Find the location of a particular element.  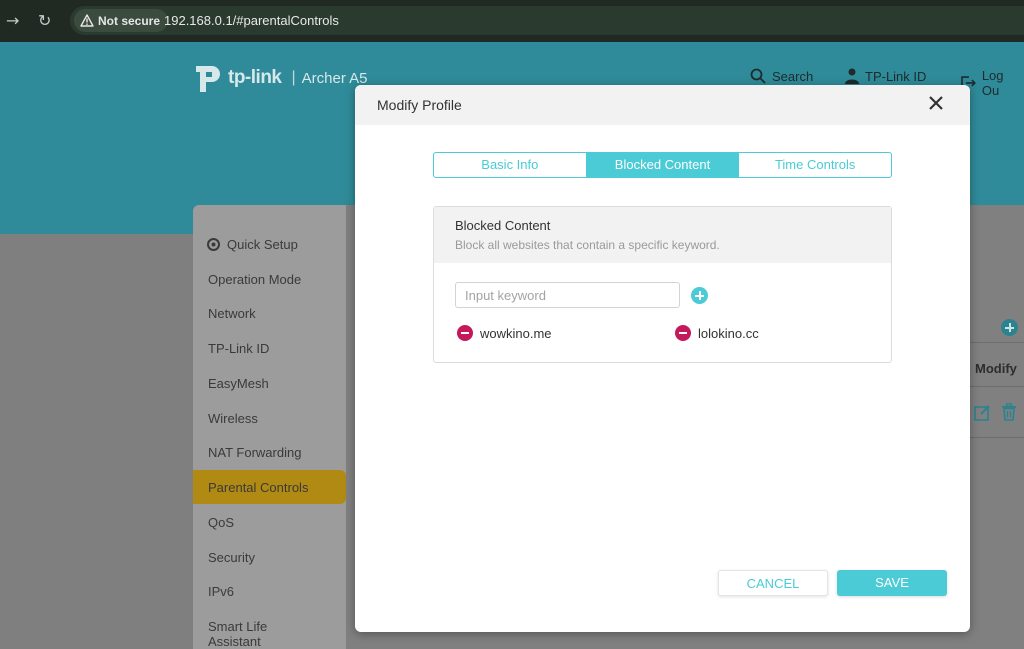

tab-time-controls: Time Controls is located at coordinates (814, 165).